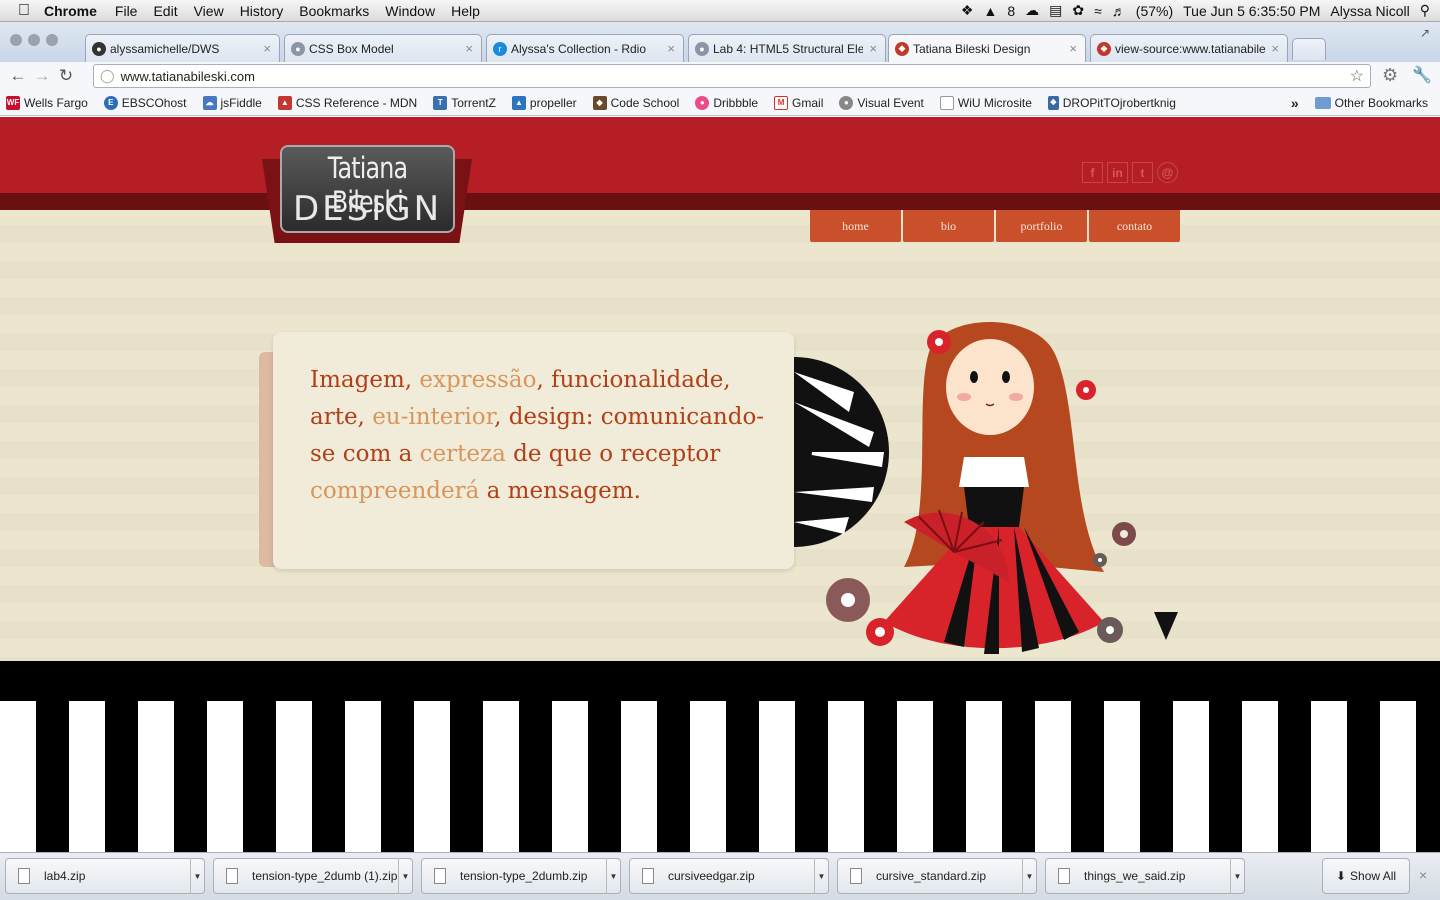 This screenshot has height=900, width=1440. I want to click on paw-icon: ✿, so click(1078, 10).